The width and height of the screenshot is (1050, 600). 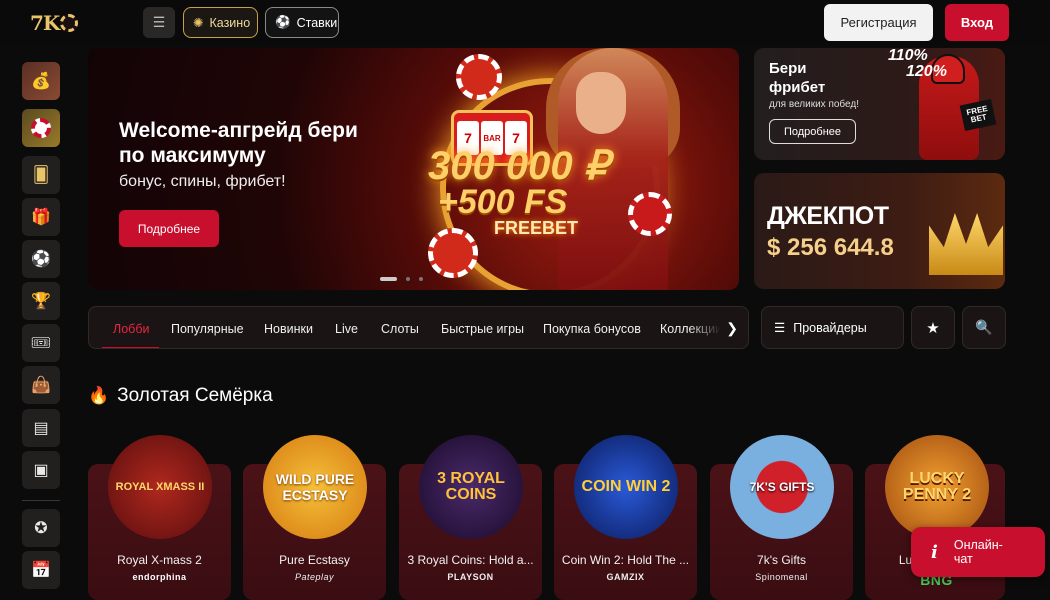 I want to click on tab-lobby: Лобби, so click(x=131, y=327).